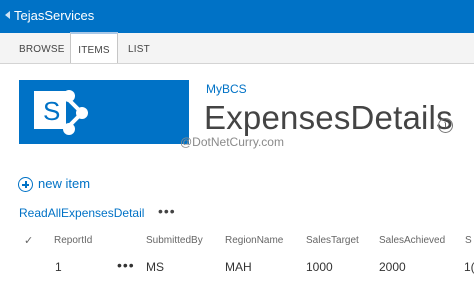  Describe the element at coordinates (81, 213) in the screenshot. I see `view-selector: ReadAllExpensesDetail` at that location.